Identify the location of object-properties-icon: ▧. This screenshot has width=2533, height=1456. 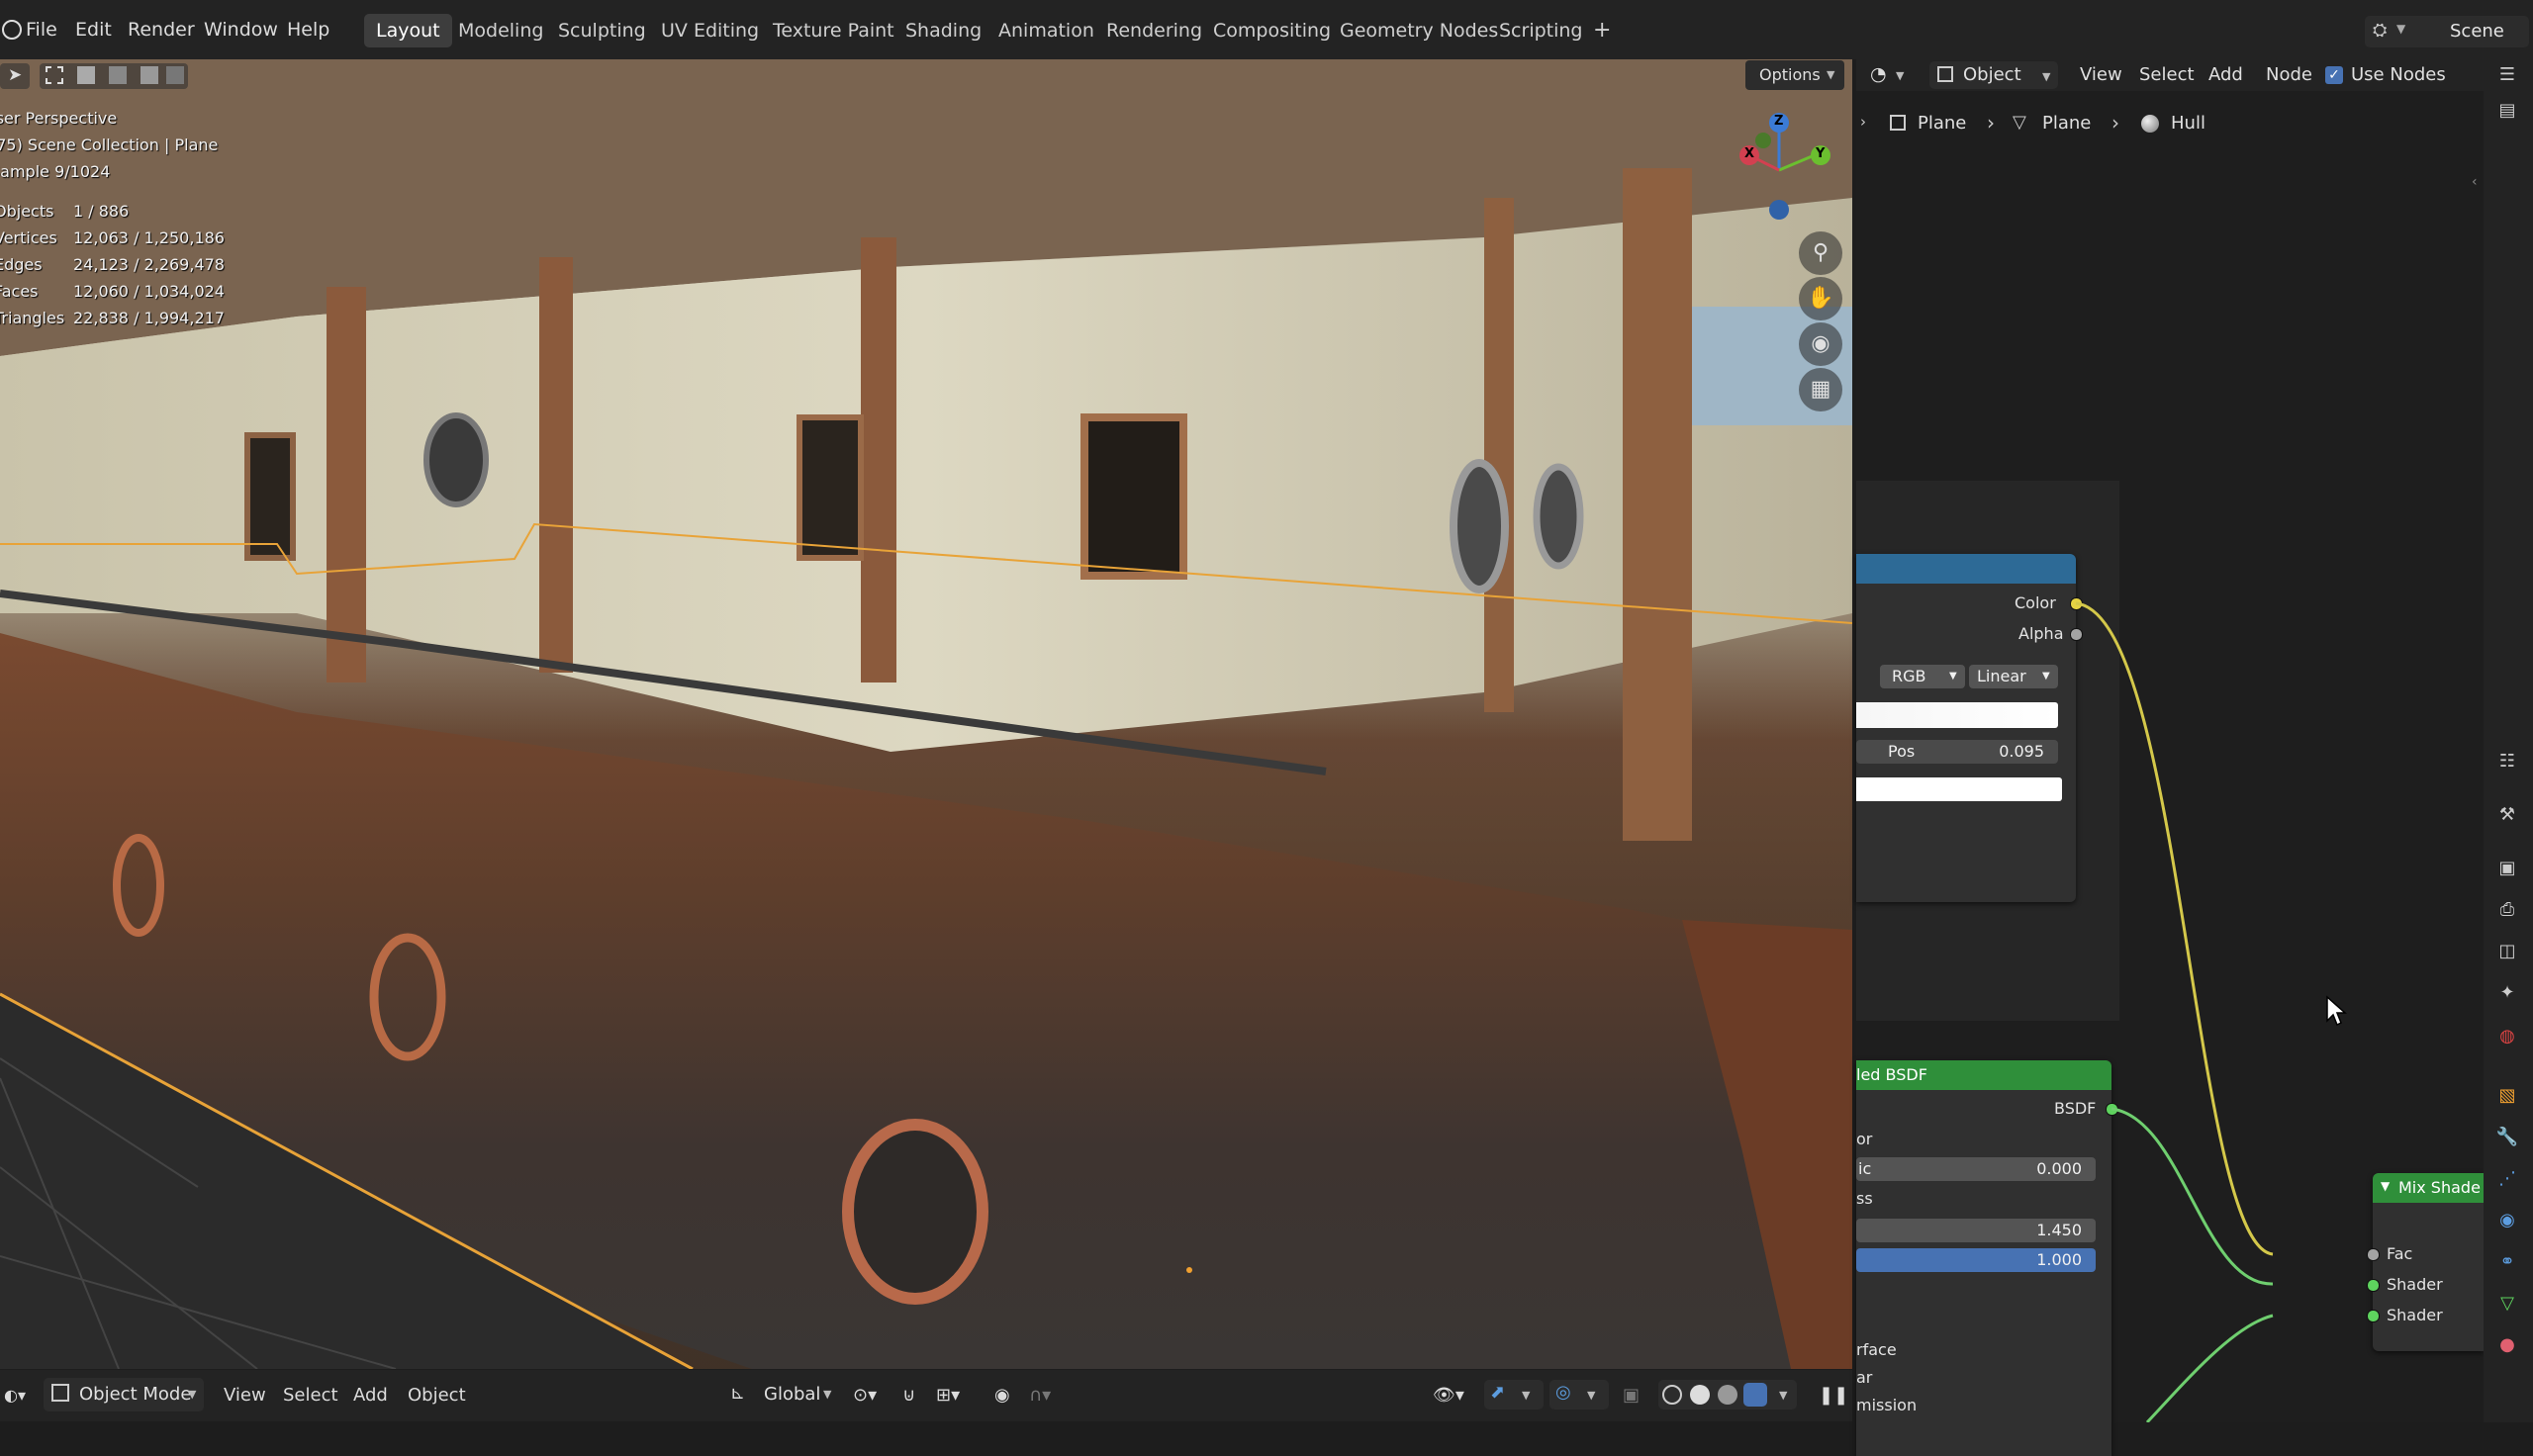
(2507, 1096).